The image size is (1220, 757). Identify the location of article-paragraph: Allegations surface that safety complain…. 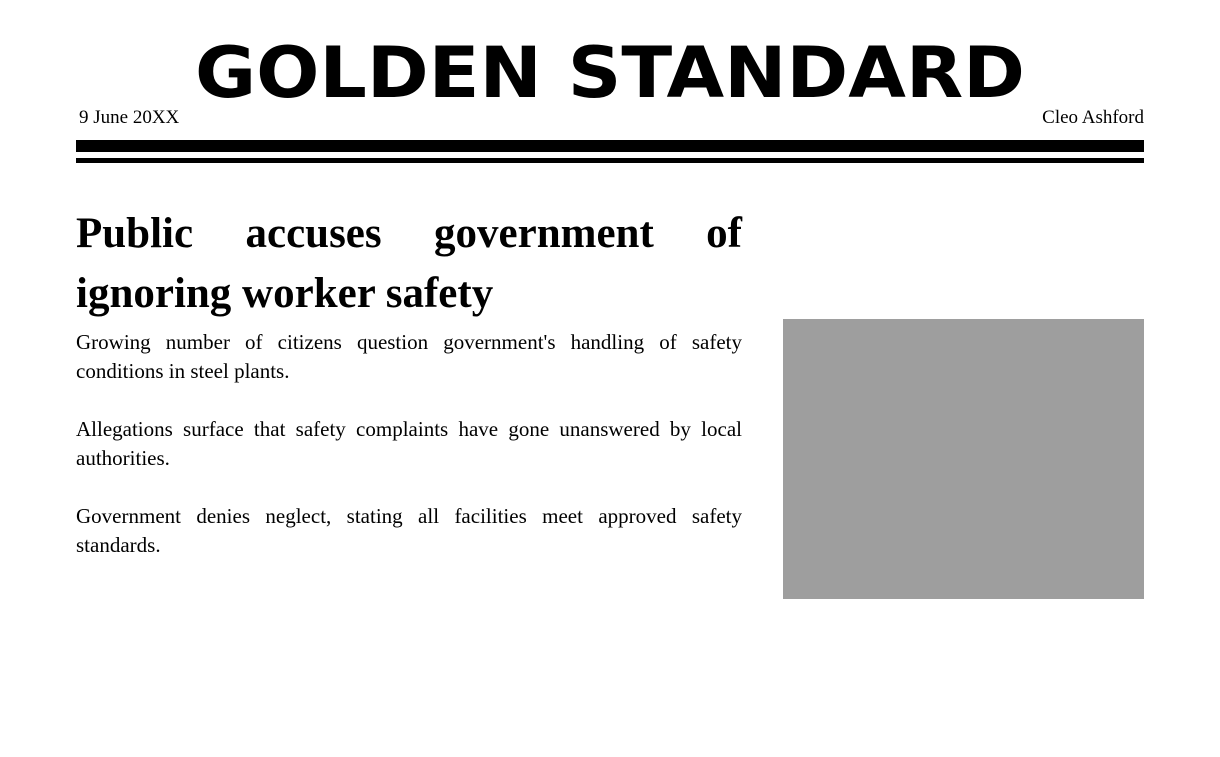
(409, 443).